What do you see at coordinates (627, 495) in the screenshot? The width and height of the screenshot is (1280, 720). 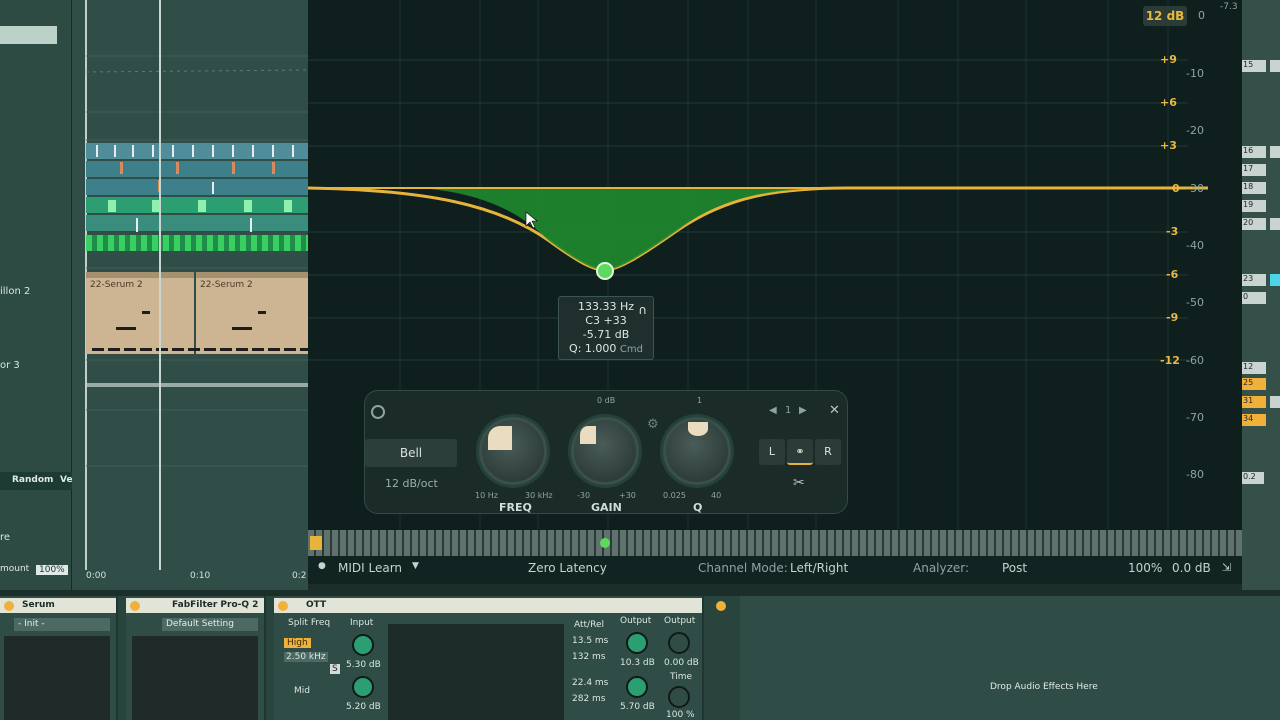 I see `gain-max: +30` at bounding box center [627, 495].